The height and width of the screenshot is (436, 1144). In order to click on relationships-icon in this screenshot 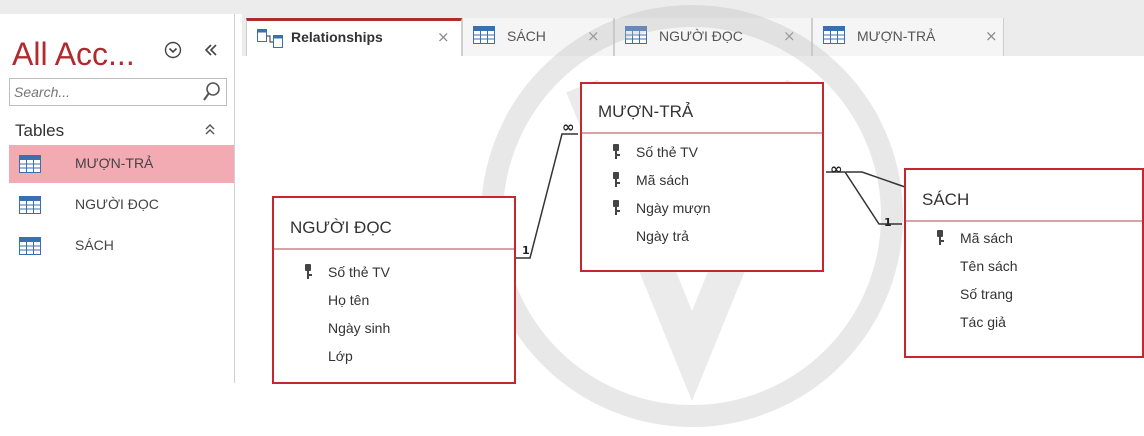, I will do `click(270, 38)`.